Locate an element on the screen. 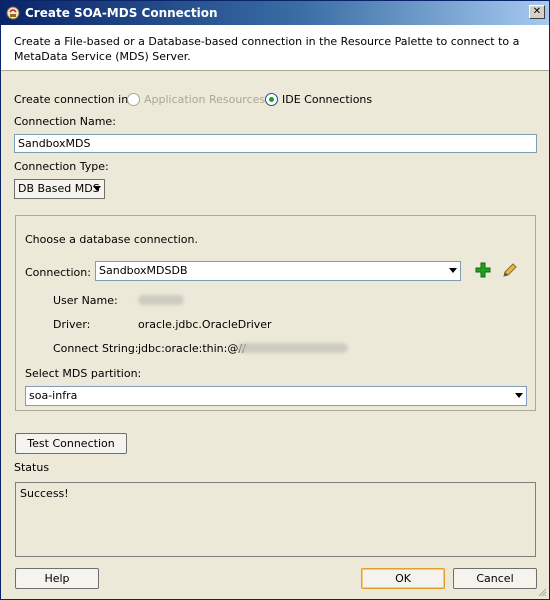 This screenshot has width=550, height=600. ide-connections-radio is located at coordinates (271, 99).